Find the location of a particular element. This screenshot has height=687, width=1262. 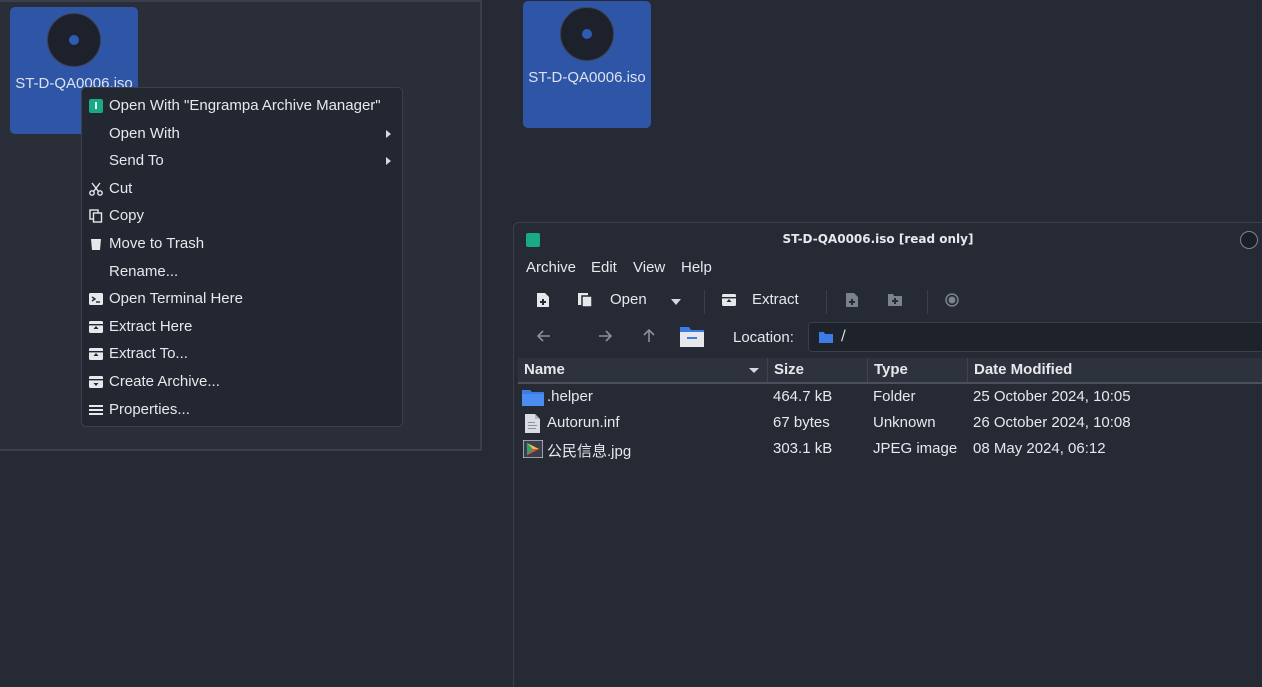

new-archive-icon is located at coordinates (543, 300).